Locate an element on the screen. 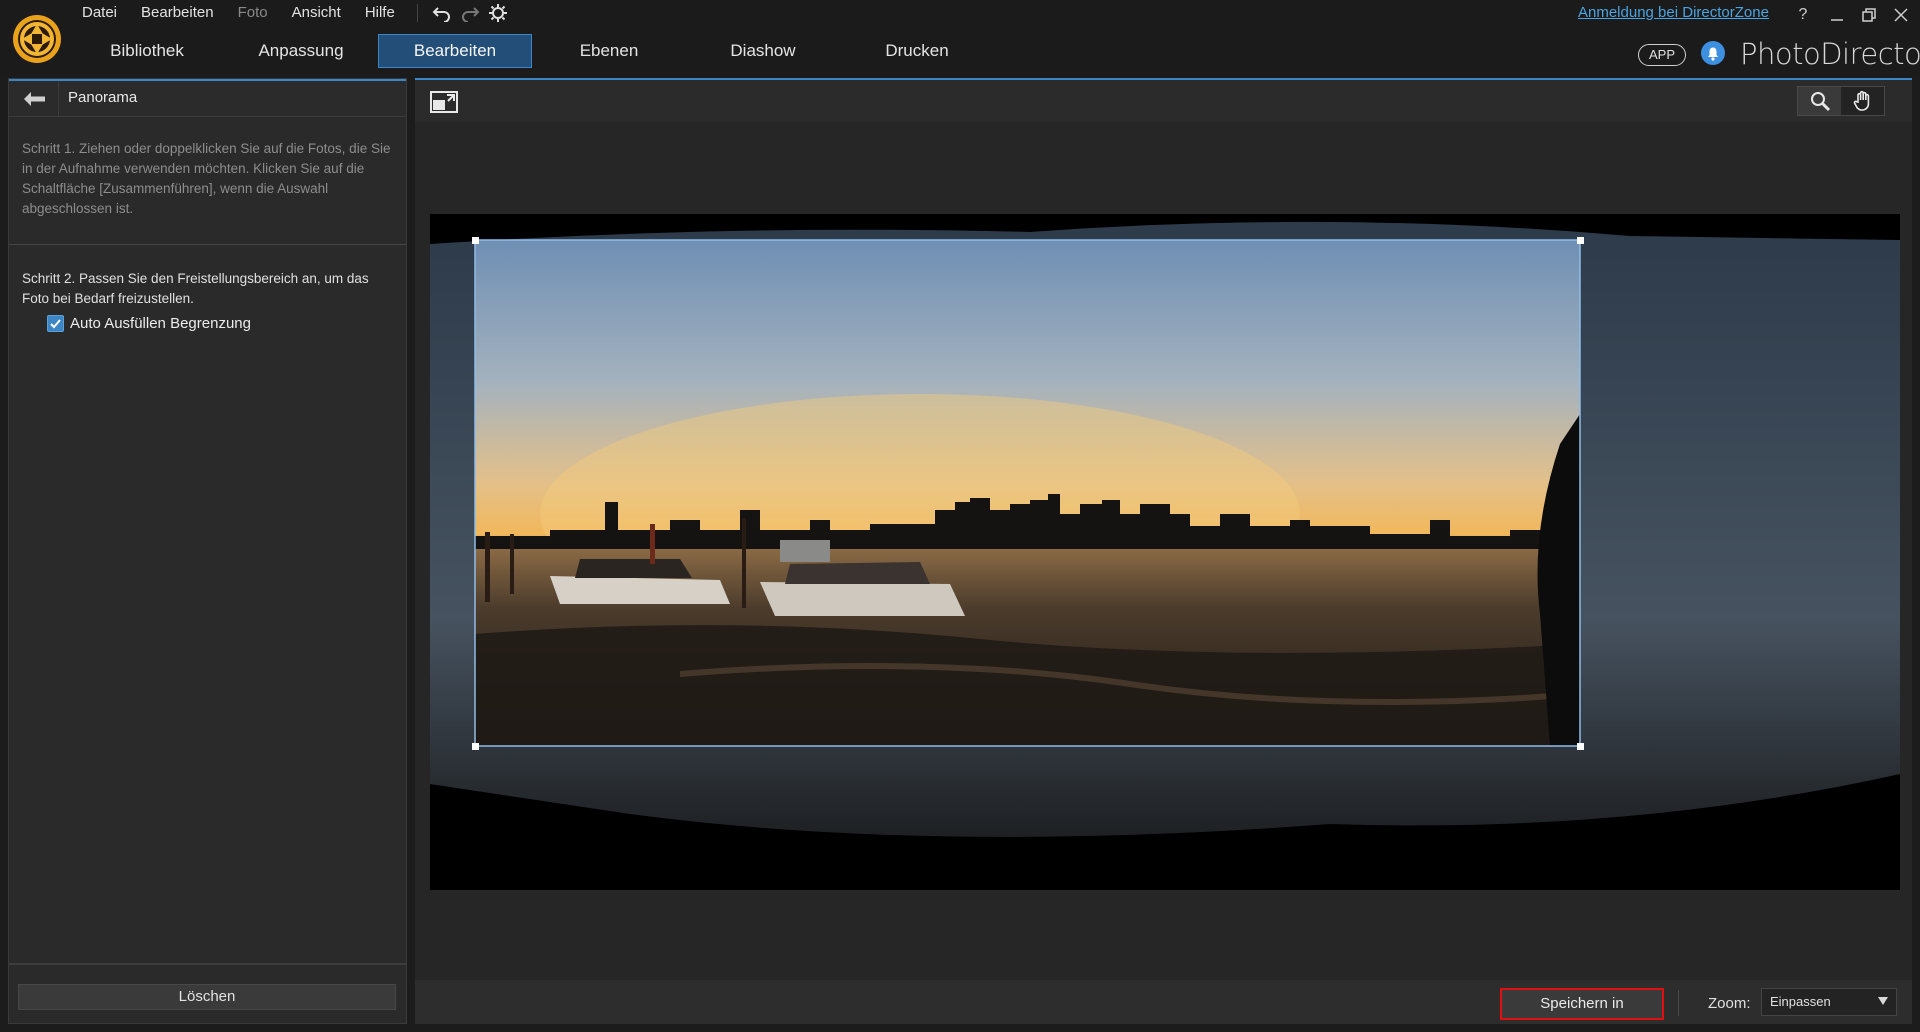 This screenshot has width=1920, height=1032. auto-fill-checkbox is located at coordinates (55, 323).